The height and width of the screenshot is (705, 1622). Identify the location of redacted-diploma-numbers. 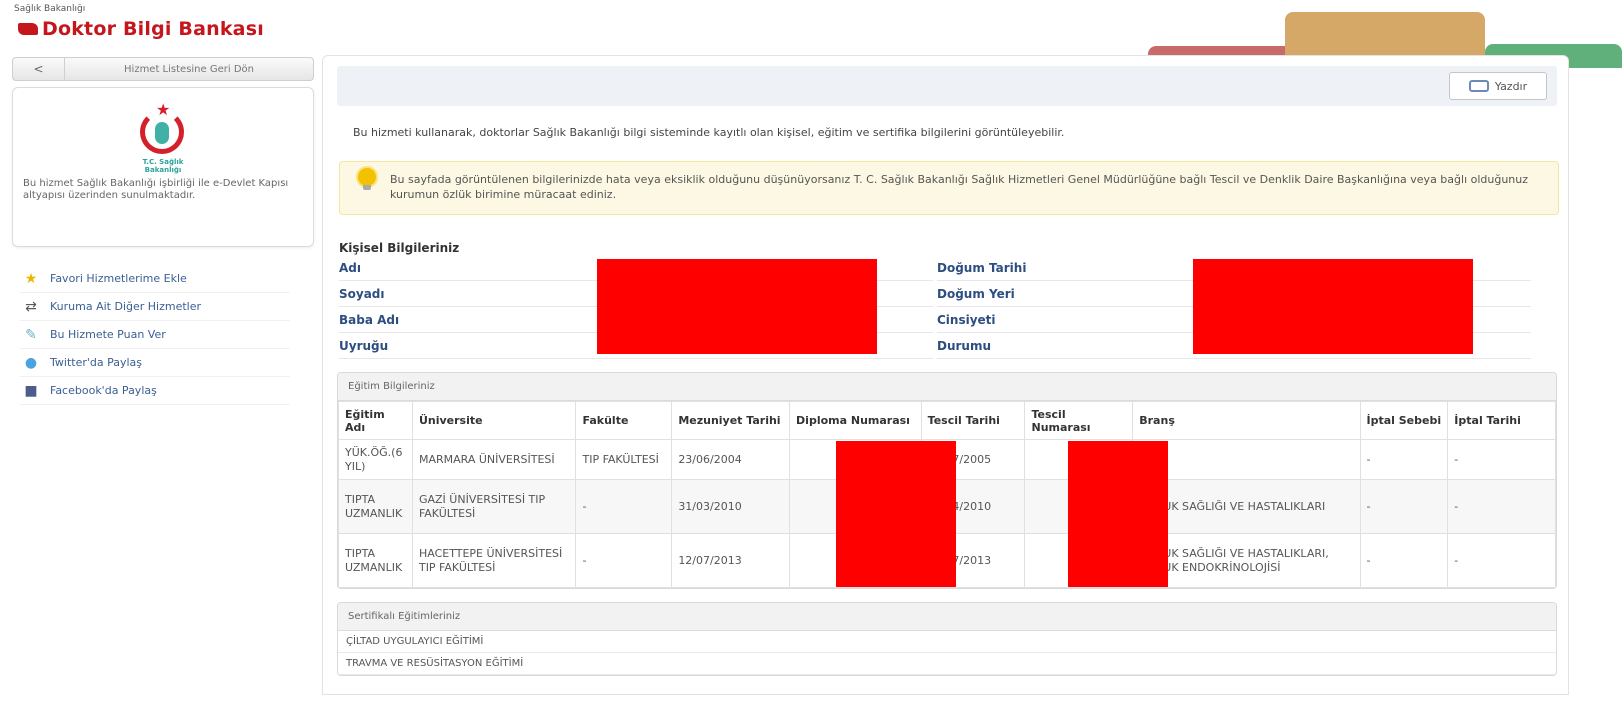
(896, 514).